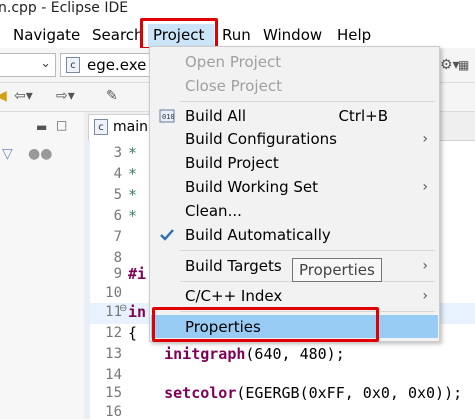 The width and height of the screenshot is (475, 420). What do you see at coordinates (294, 296) in the screenshot?
I see `menu-item-cpp-index: C/C++ Index ›` at bounding box center [294, 296].